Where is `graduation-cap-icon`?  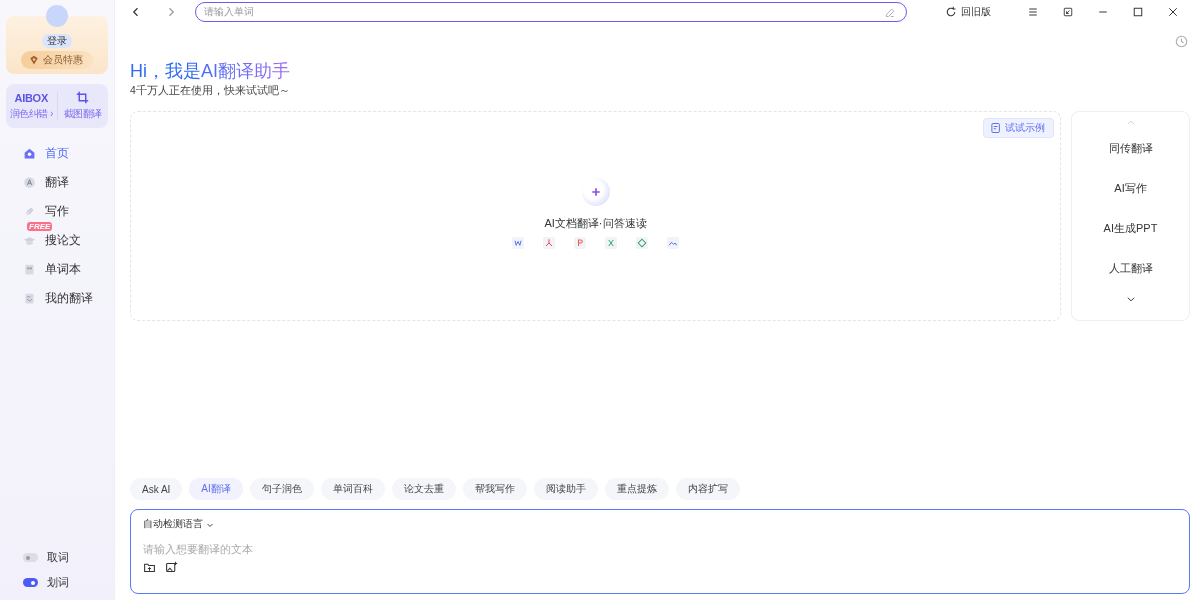 graduation-cap-icon is located at coordinates (29, 240).